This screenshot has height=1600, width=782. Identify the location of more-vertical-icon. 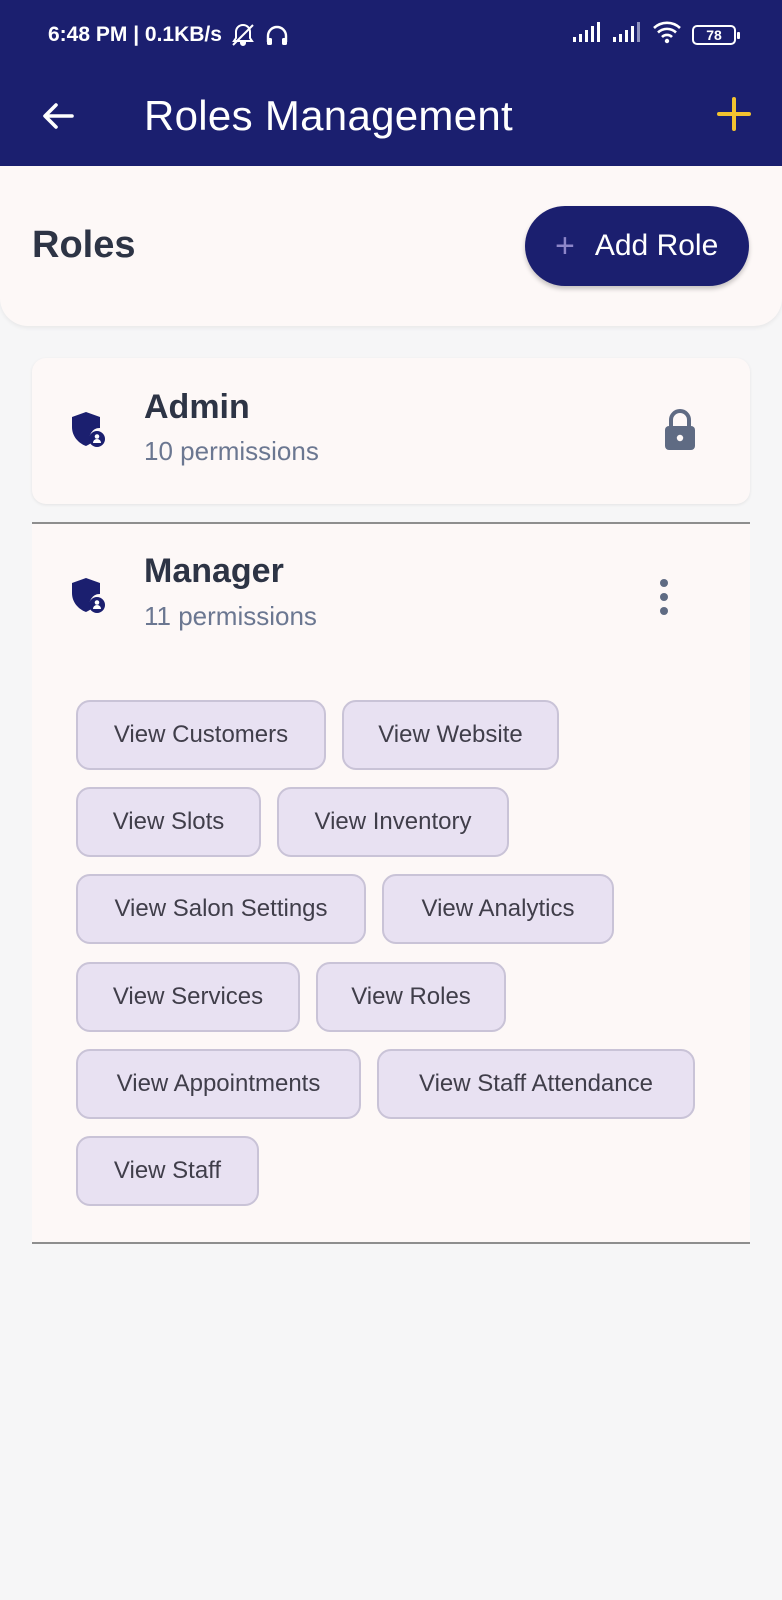
(664, 597).